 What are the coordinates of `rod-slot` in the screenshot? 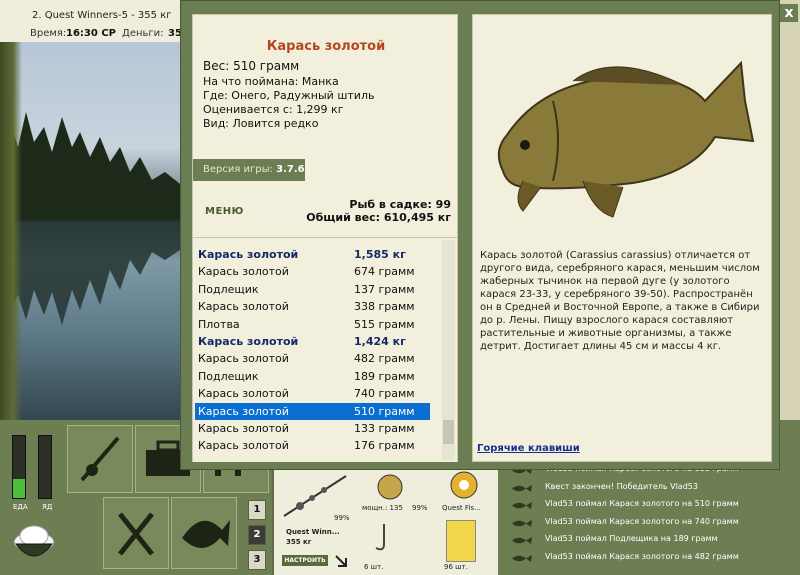 It's located at (100, 459).